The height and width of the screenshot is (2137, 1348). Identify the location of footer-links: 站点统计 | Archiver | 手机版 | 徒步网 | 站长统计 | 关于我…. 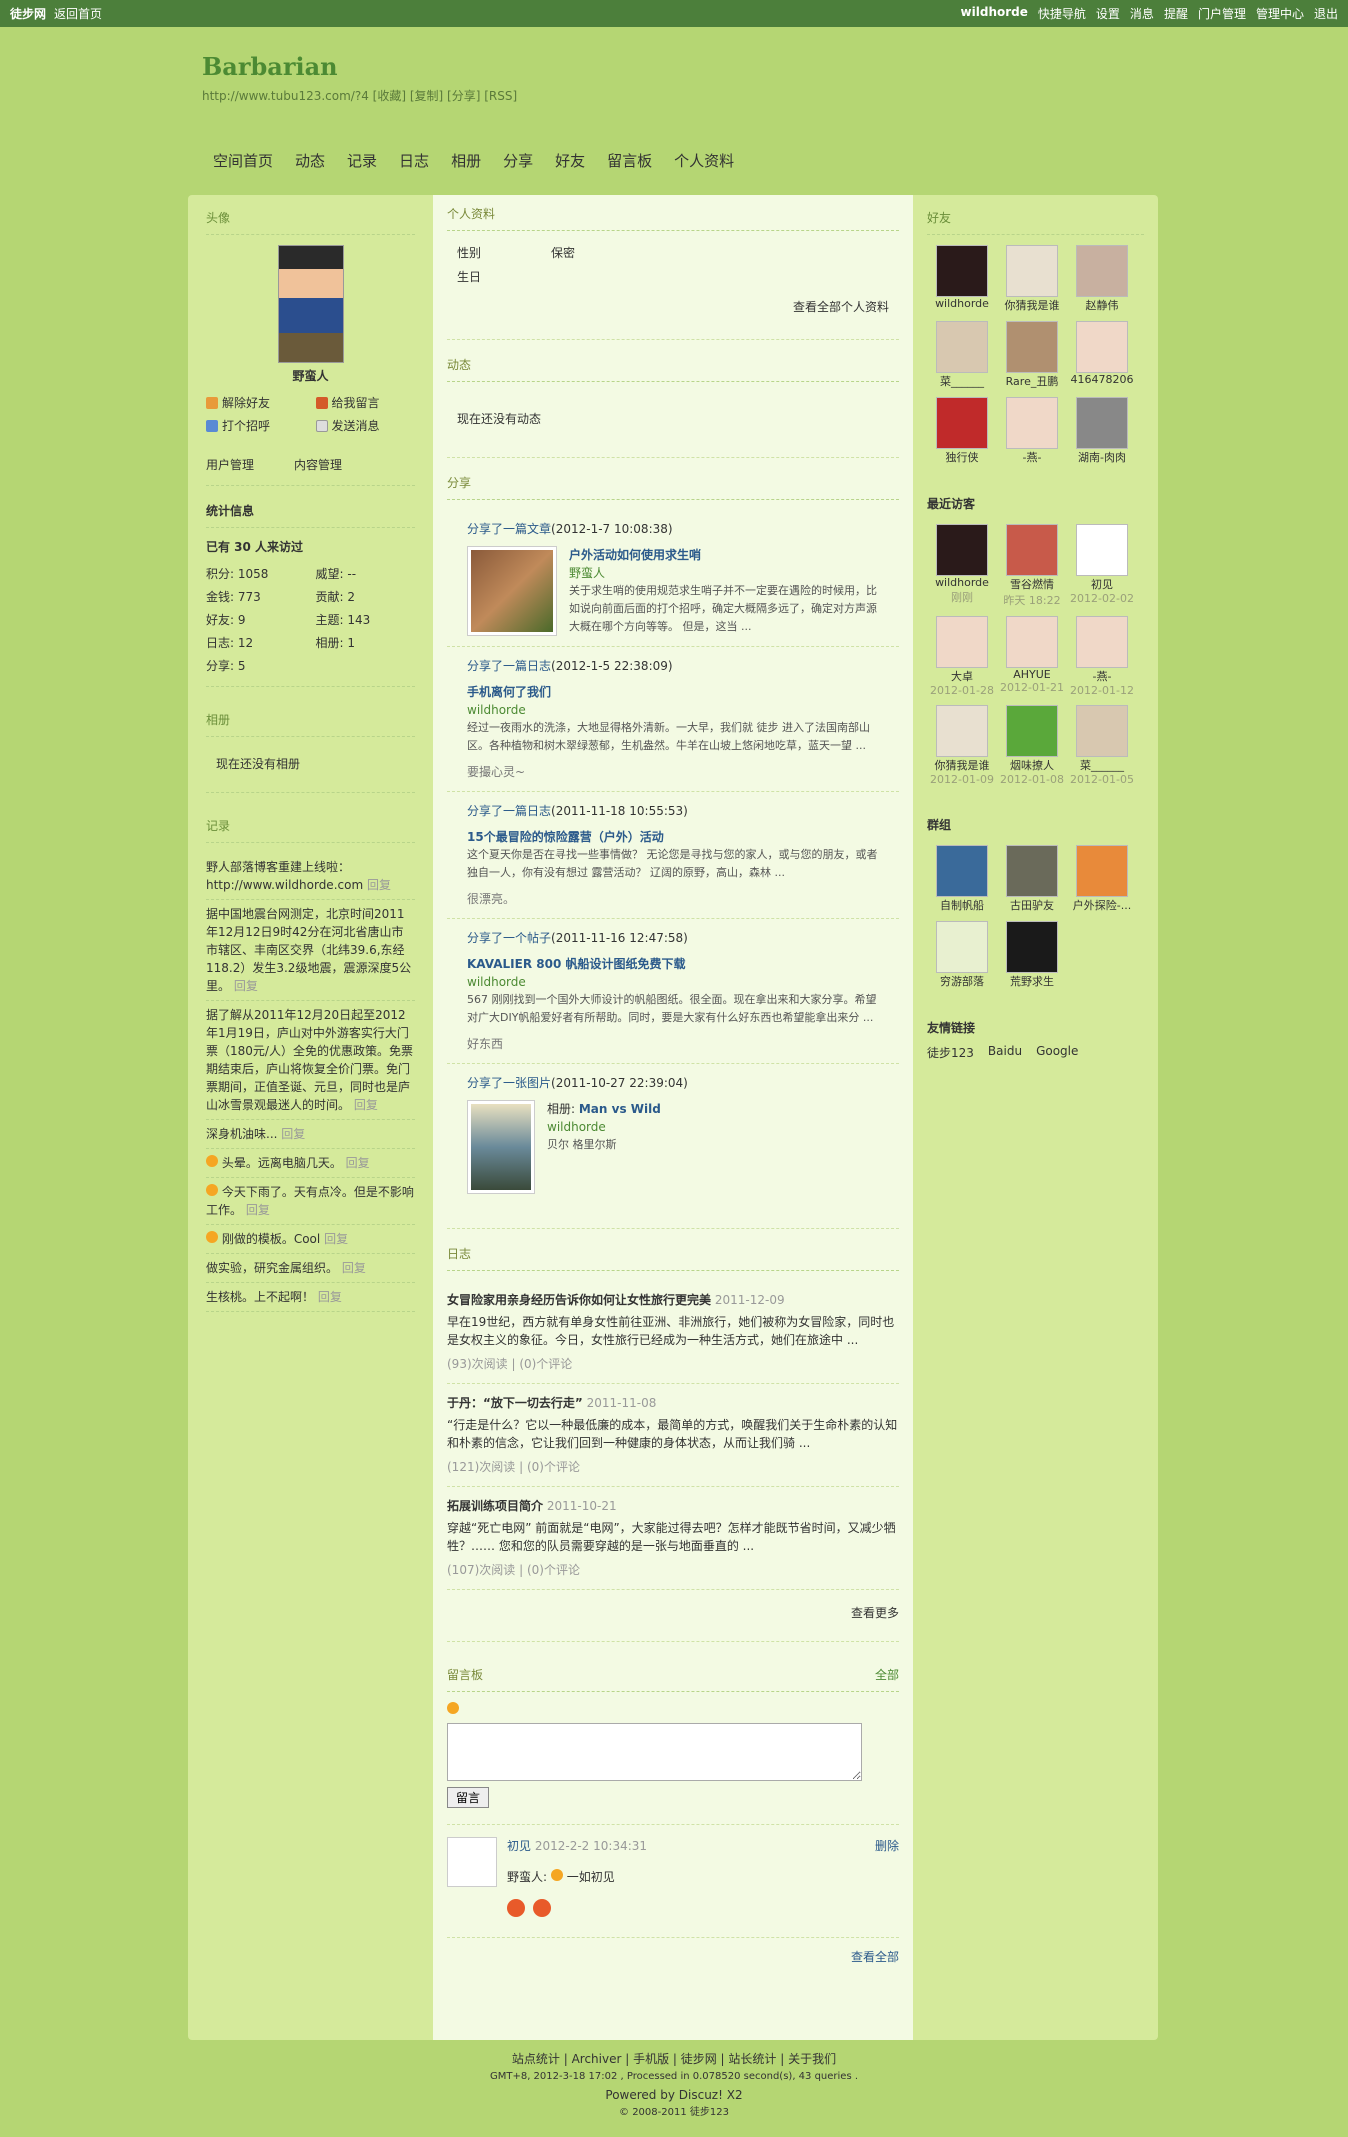
(674, 2059).